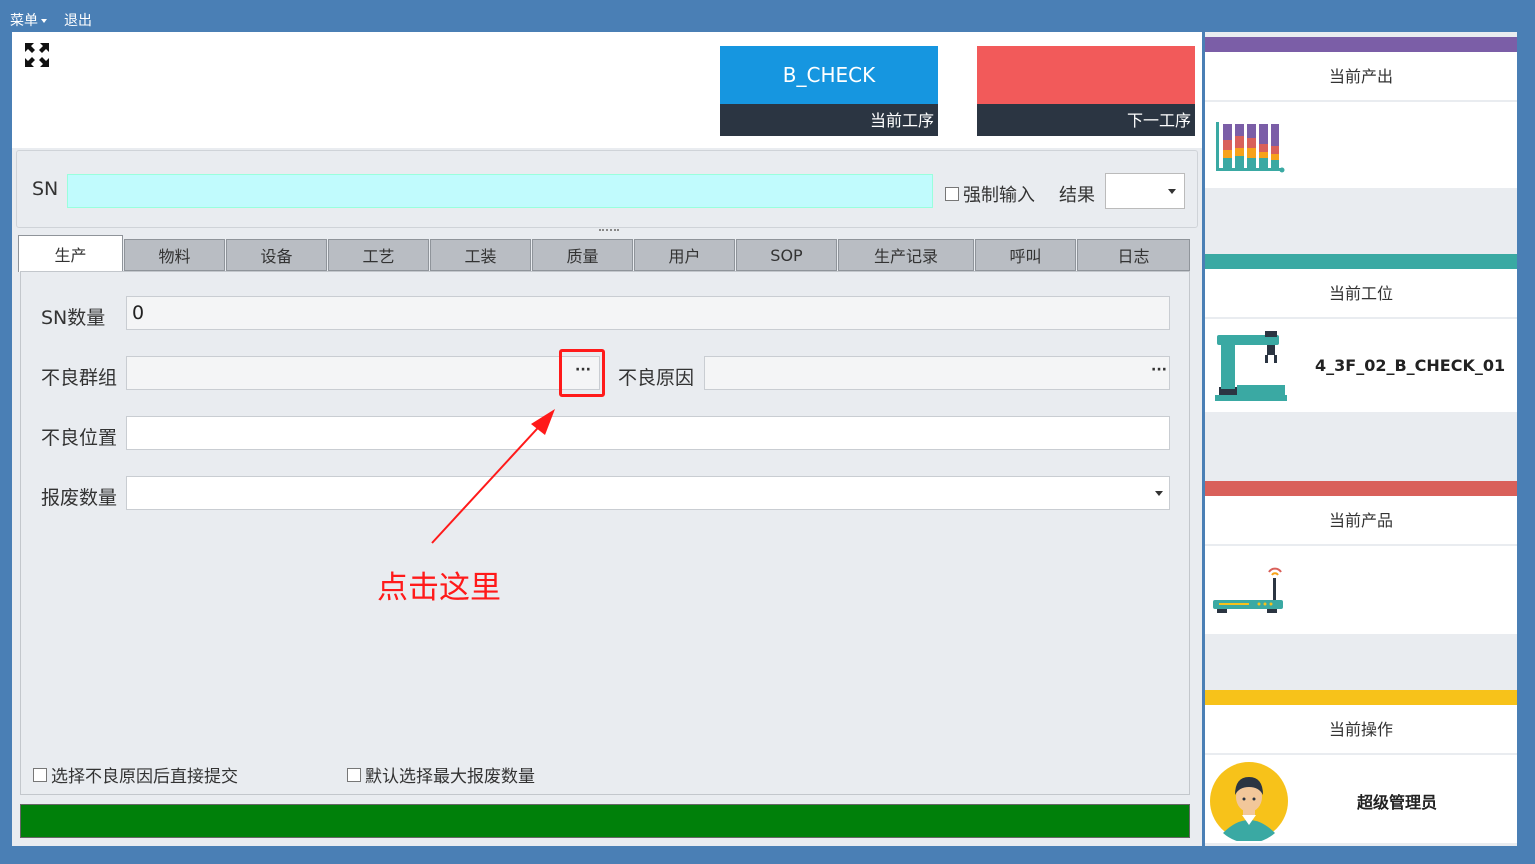 The height and width of the screenshot is (864, 1535). What do you see at coordinates (79, 438) in the screenshot?
I see `defect-position-label: 不良位置` at bounding box center [79, 438].